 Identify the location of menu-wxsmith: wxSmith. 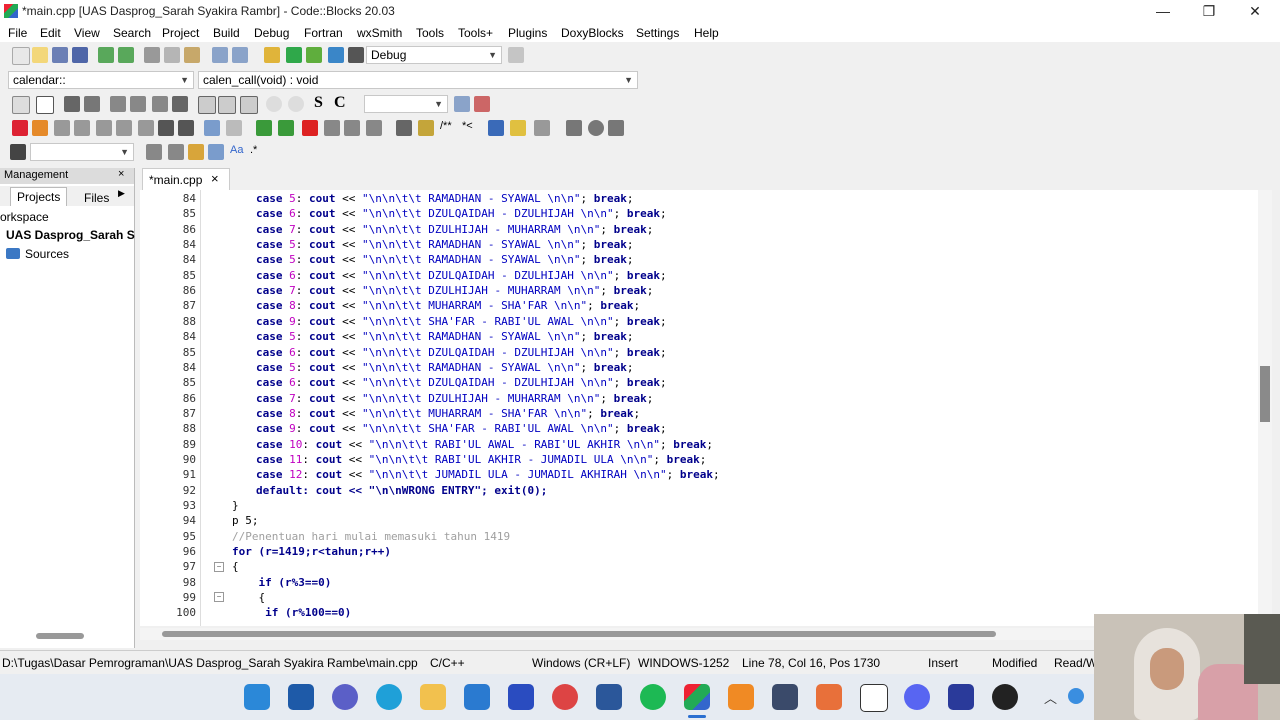
(379, 33).